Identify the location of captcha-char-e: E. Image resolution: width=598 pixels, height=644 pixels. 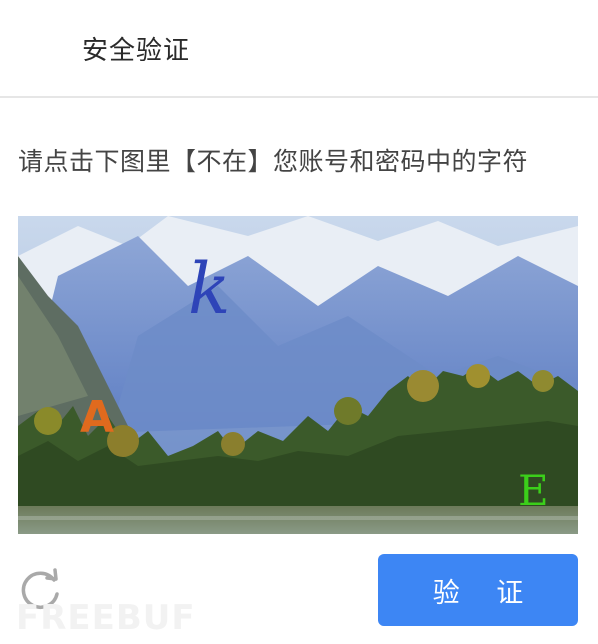
(533, 491).